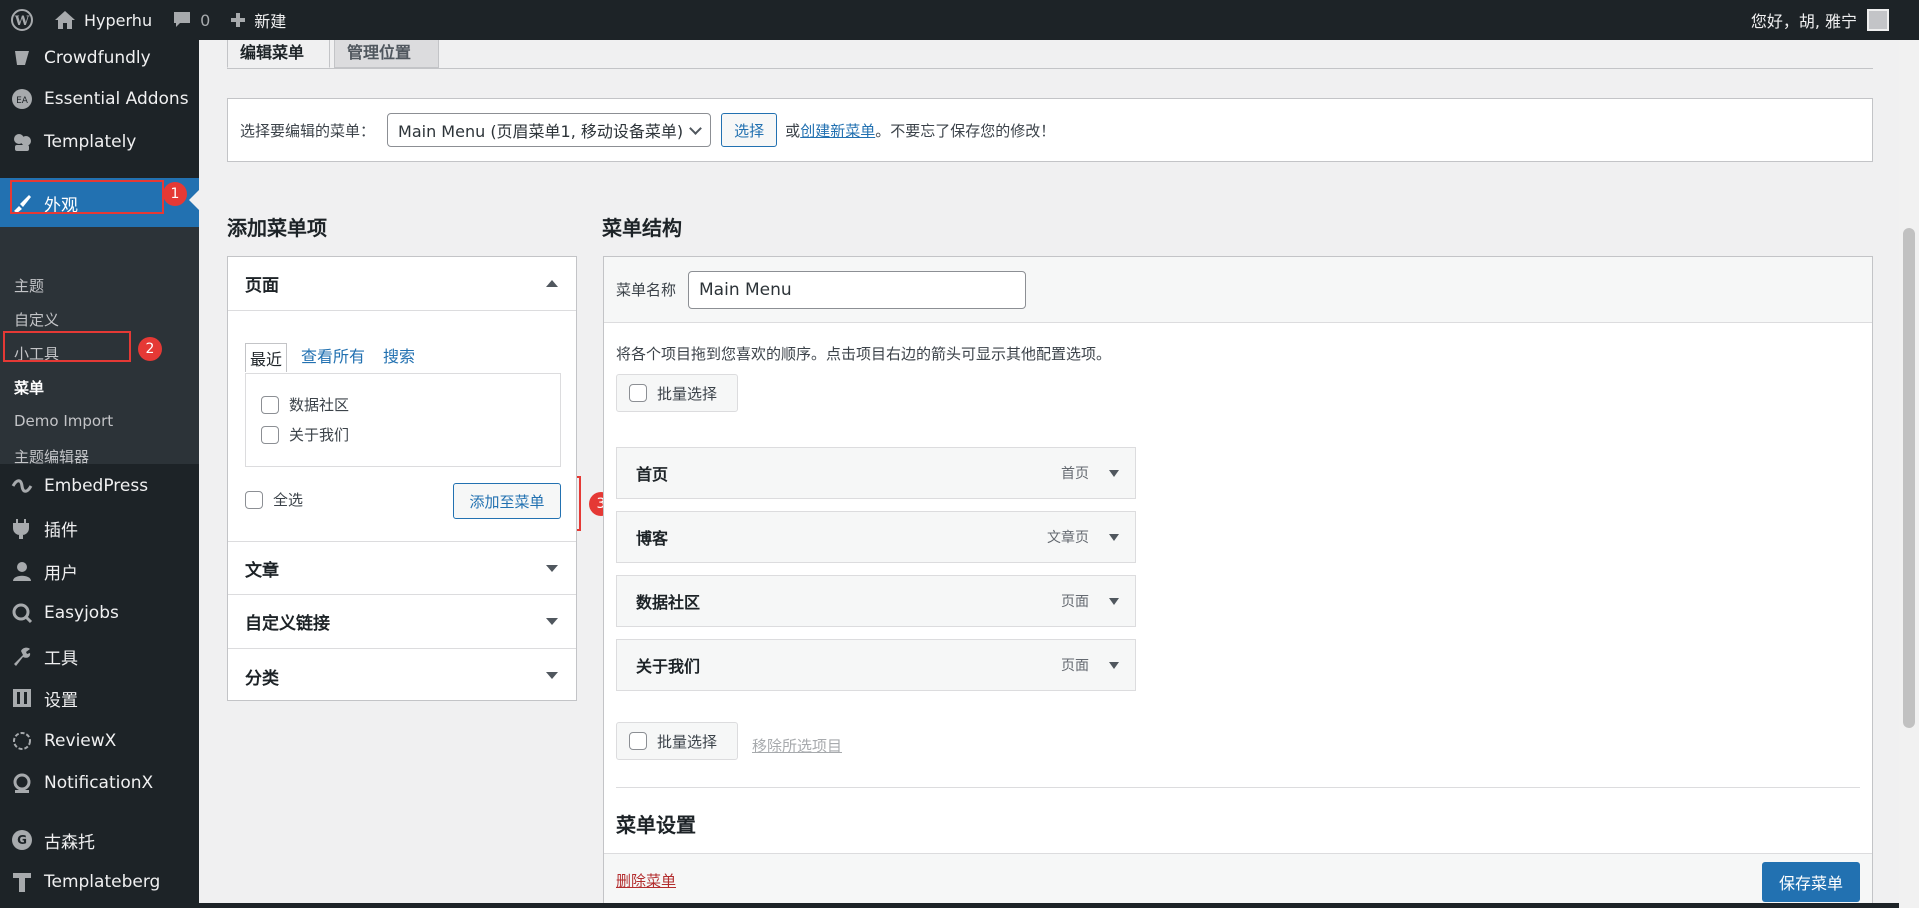 This screenshot has height=908, width=1919. What do you see at coordinates (1835, 20) in the screenshot?
I see `my-account: 您好，胡, 雅宁` at bounding box center [1835, 20].